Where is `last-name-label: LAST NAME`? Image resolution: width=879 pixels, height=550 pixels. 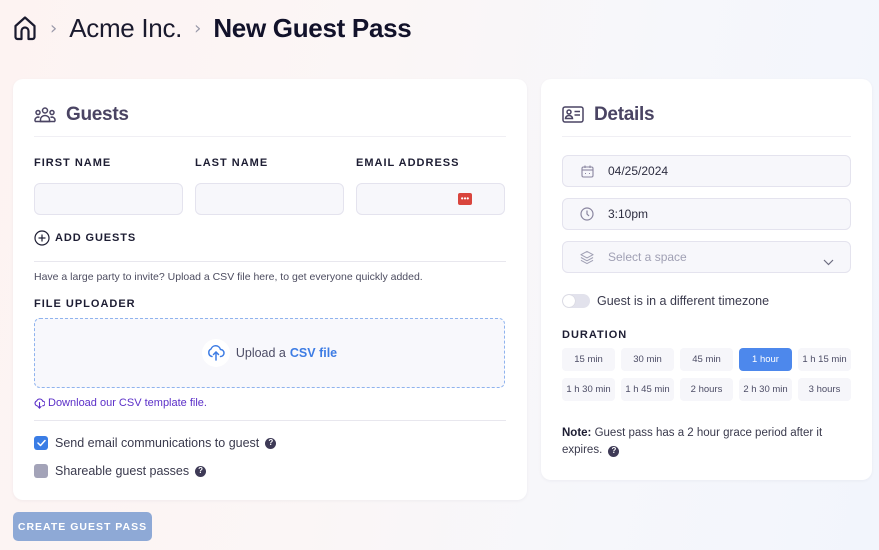 last-name-label: LAST NAME is located at coordinates (232, 163).